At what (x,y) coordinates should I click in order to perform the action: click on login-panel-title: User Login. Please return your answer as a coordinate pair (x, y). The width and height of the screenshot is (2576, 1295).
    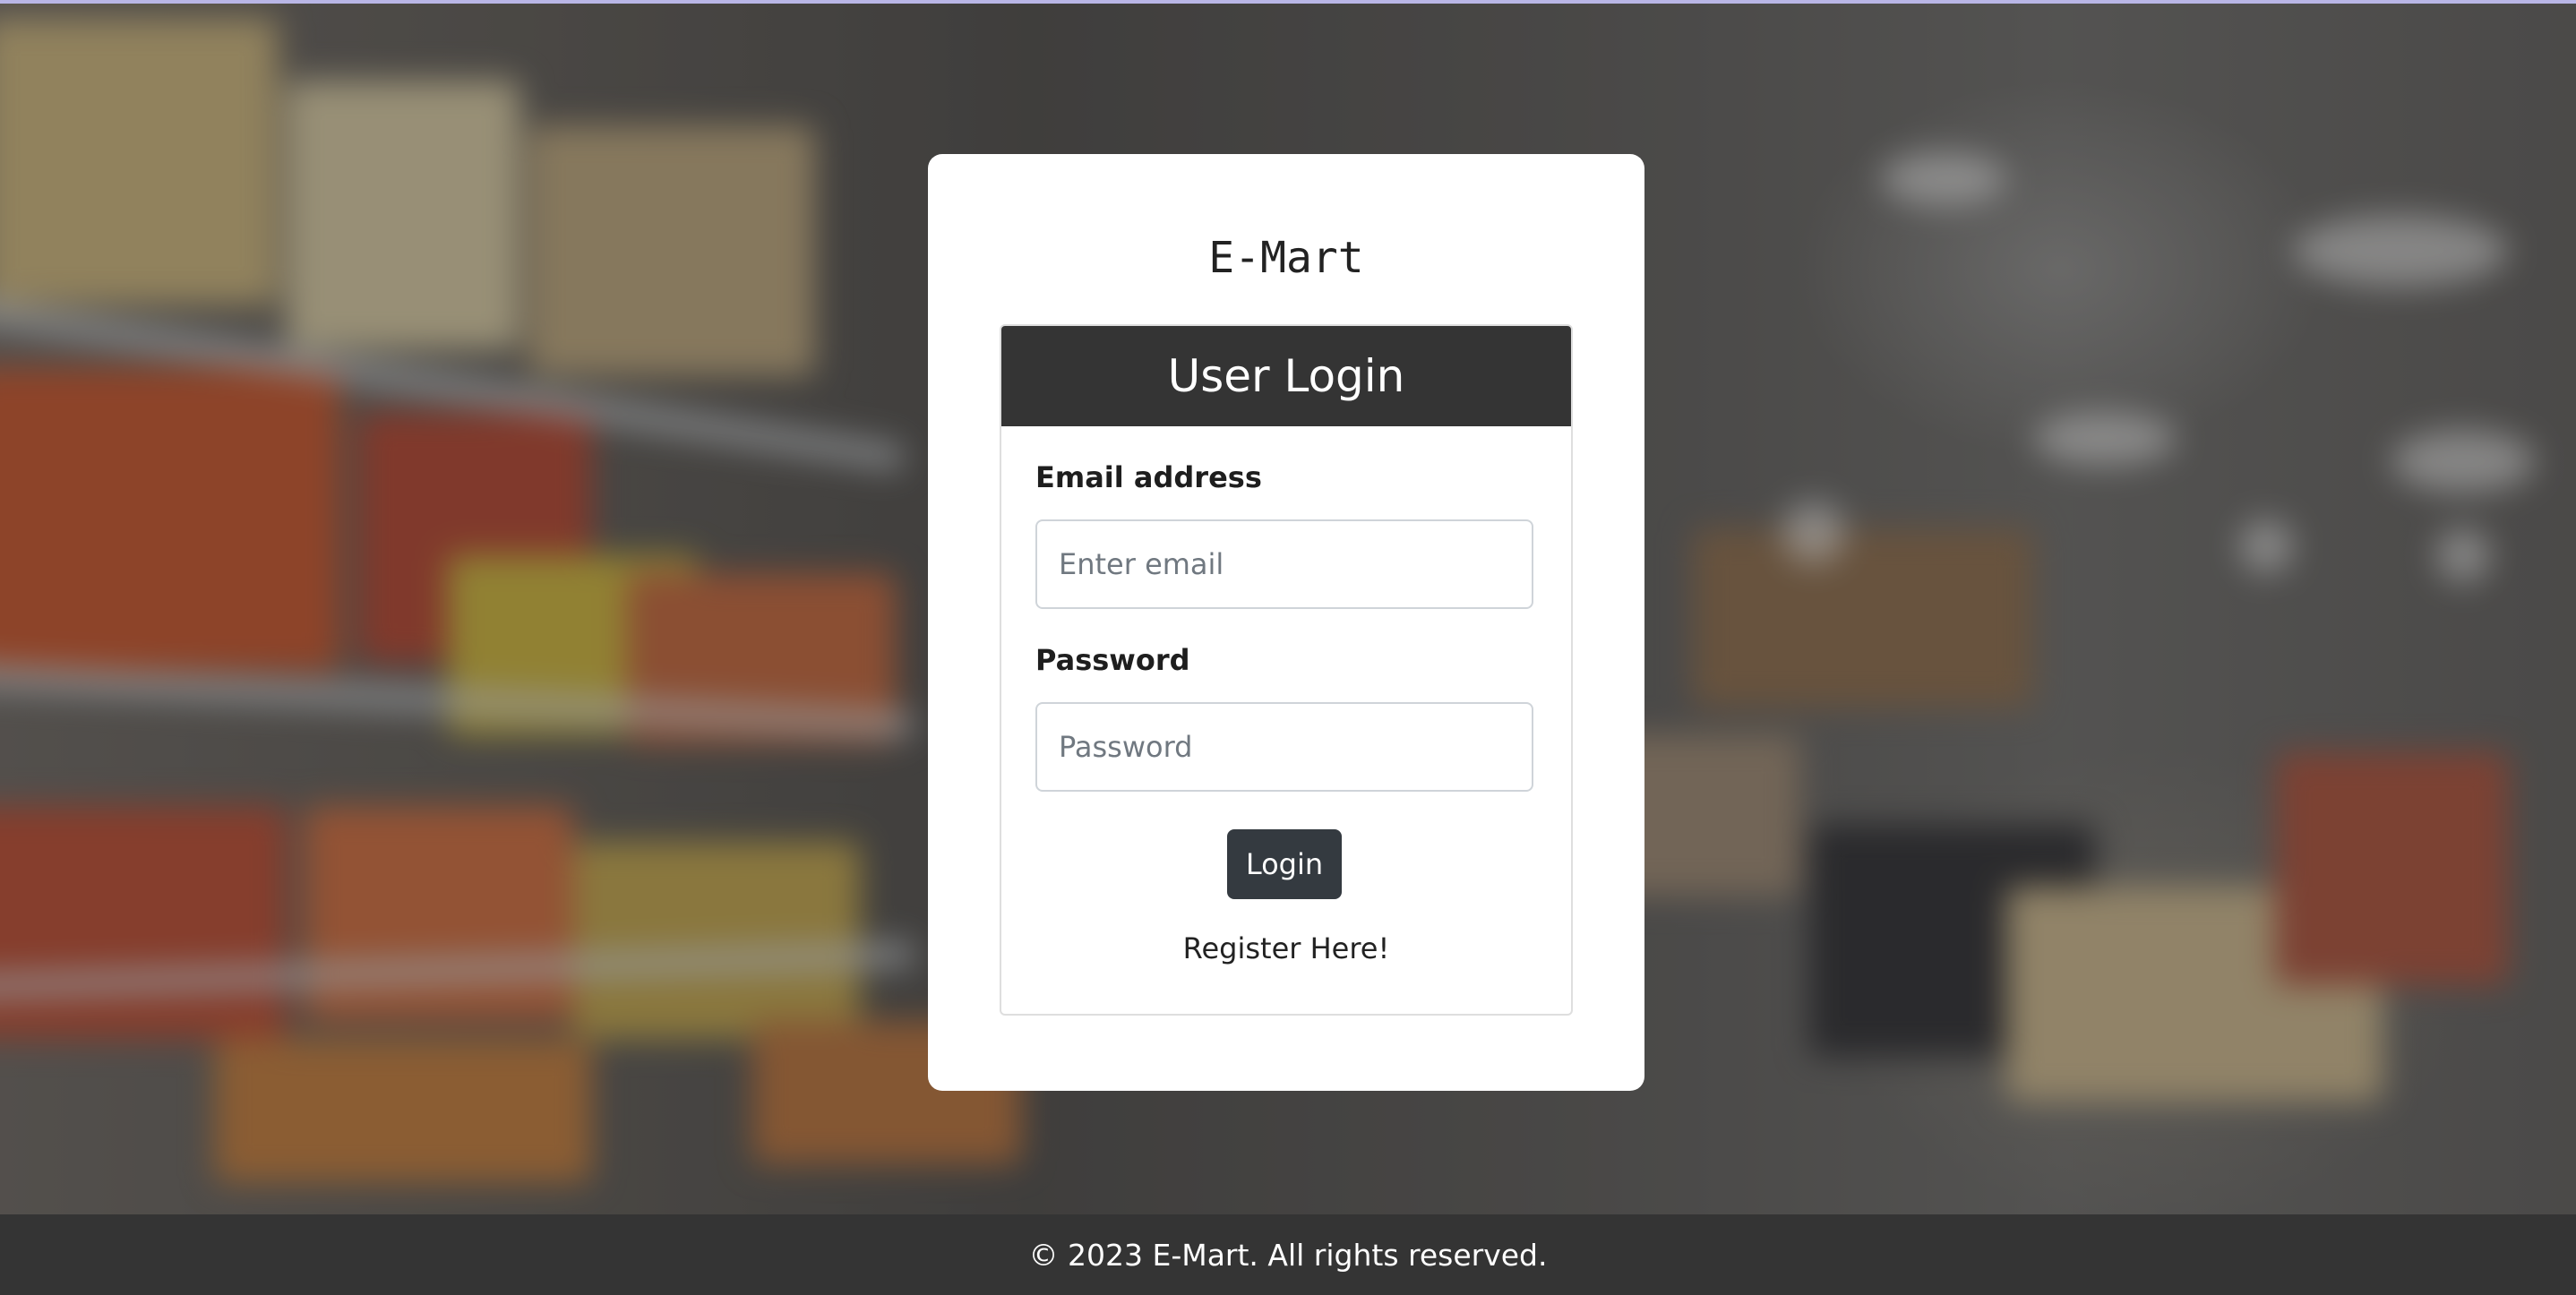
    Looking at the image, I should click on (1286, 376).